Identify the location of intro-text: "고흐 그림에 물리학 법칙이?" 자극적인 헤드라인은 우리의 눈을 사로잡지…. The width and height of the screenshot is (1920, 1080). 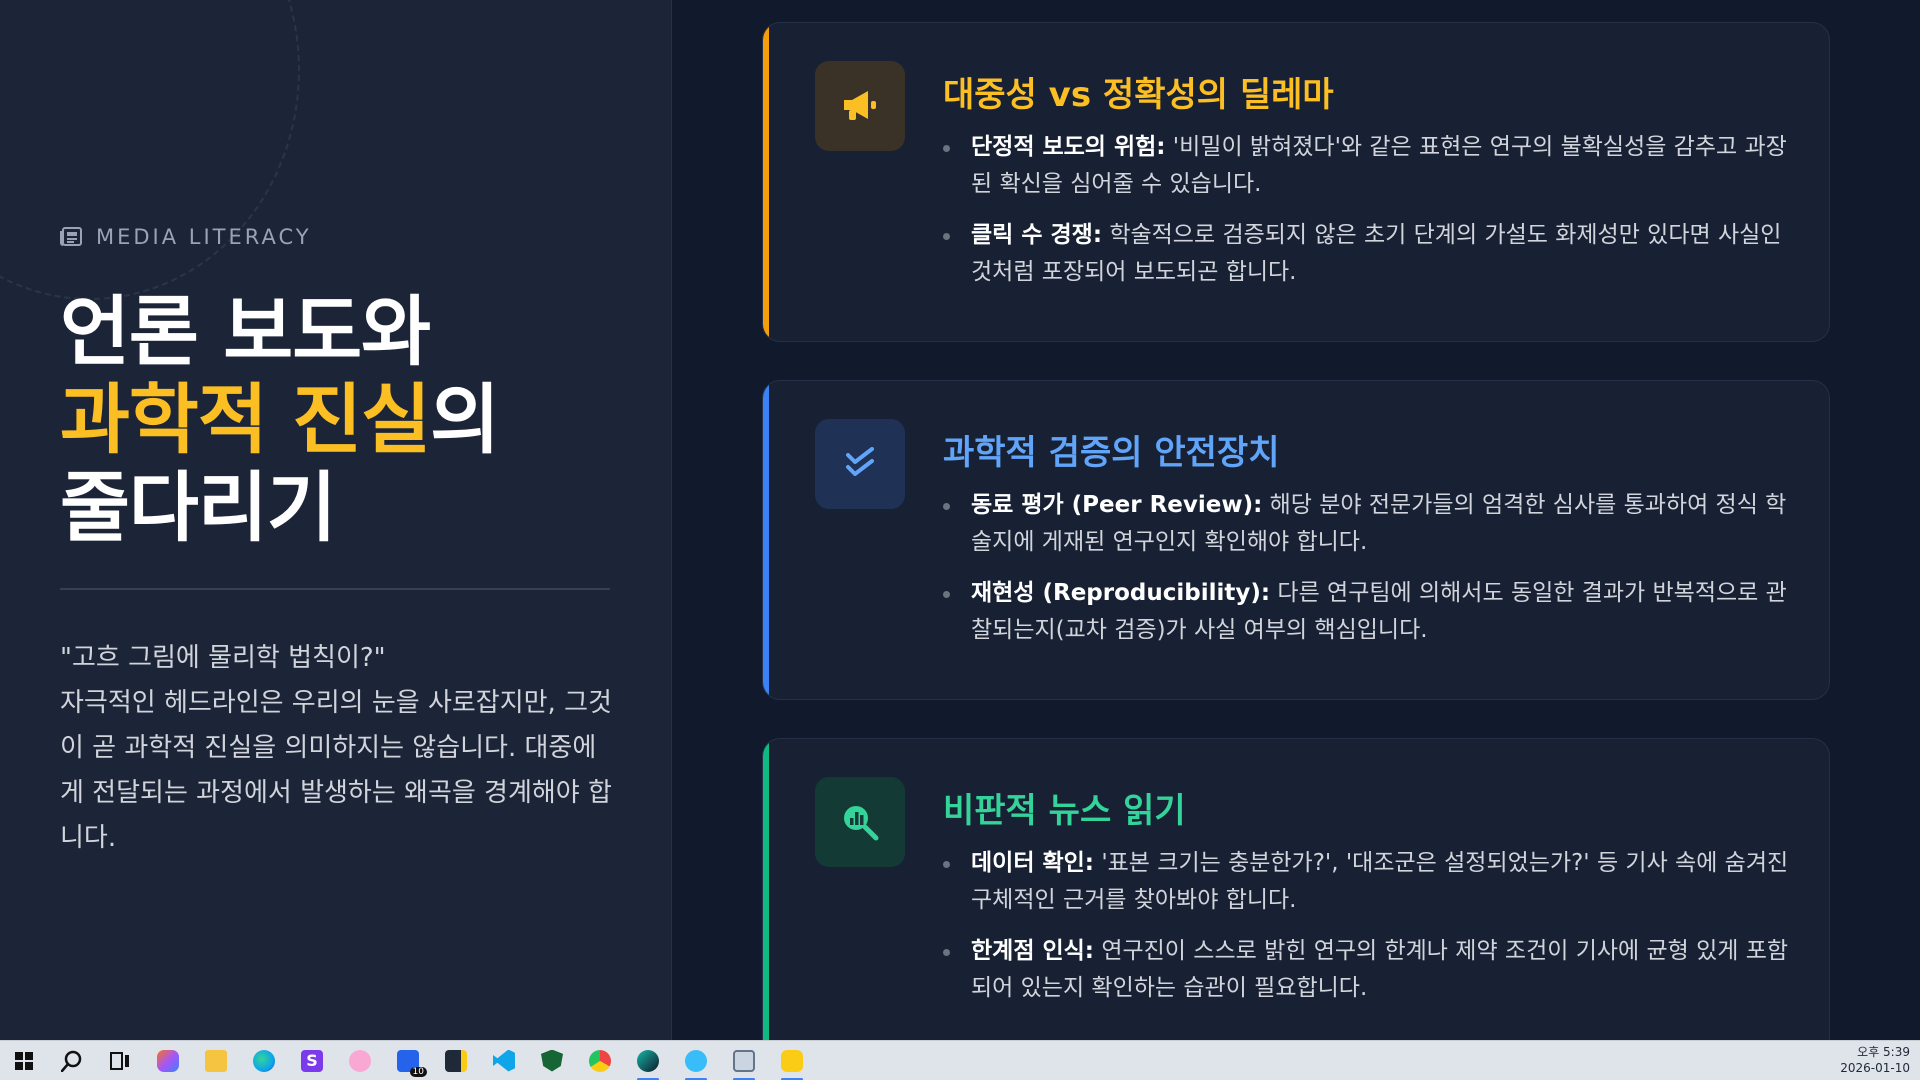
(340, 748).